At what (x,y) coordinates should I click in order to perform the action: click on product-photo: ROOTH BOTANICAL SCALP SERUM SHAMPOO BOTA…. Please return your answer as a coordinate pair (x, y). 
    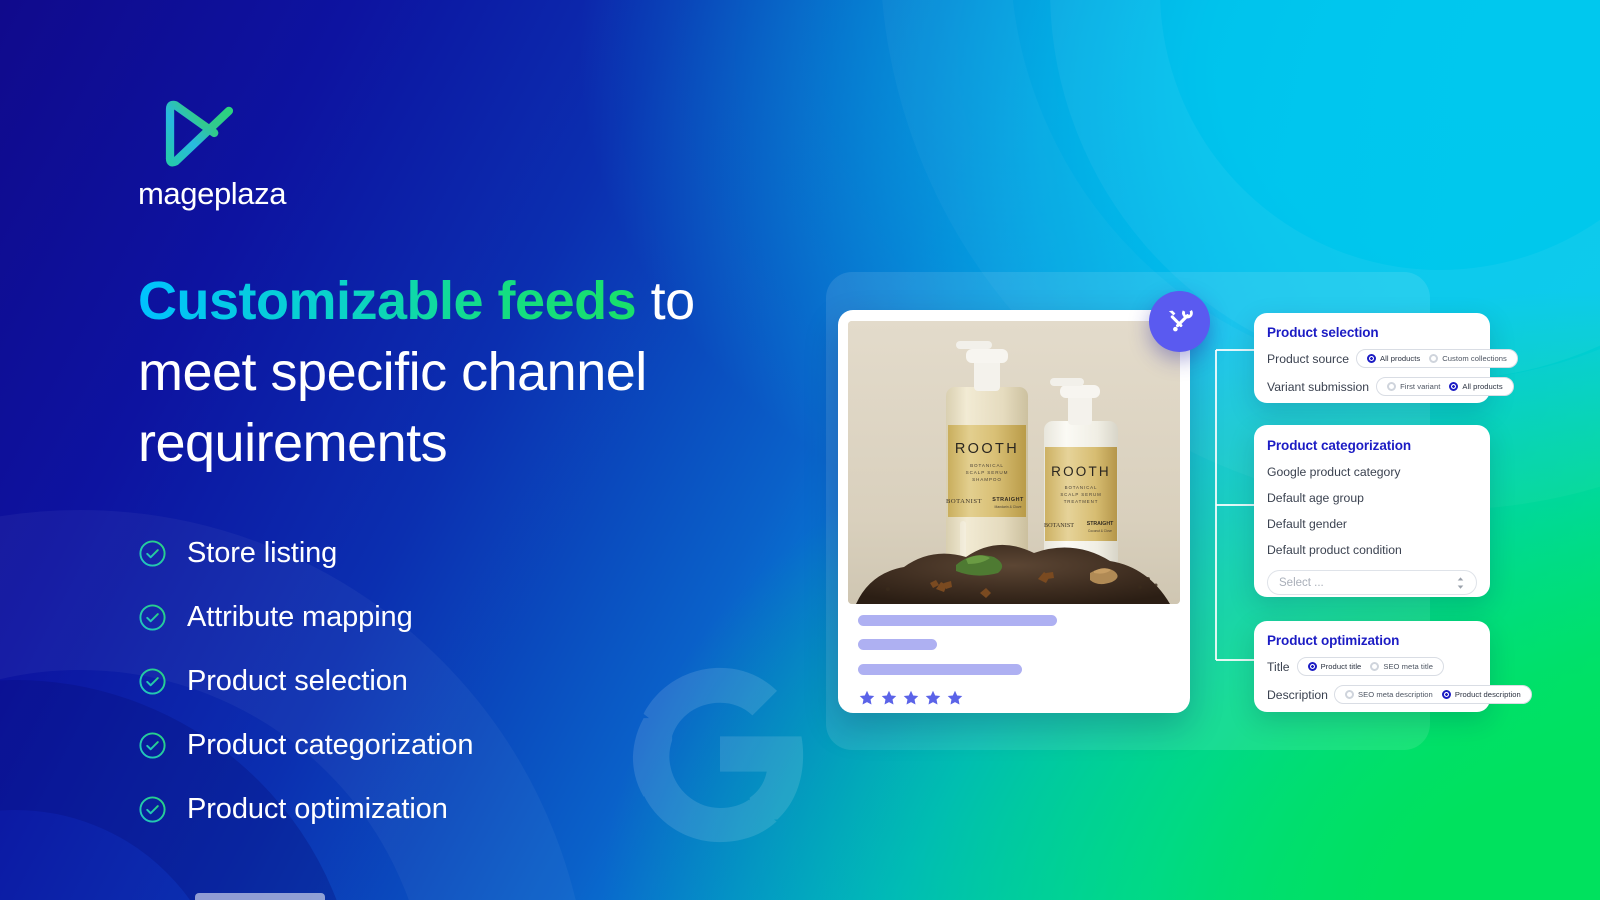
    Looking at the image, I should click on (1014, 462).